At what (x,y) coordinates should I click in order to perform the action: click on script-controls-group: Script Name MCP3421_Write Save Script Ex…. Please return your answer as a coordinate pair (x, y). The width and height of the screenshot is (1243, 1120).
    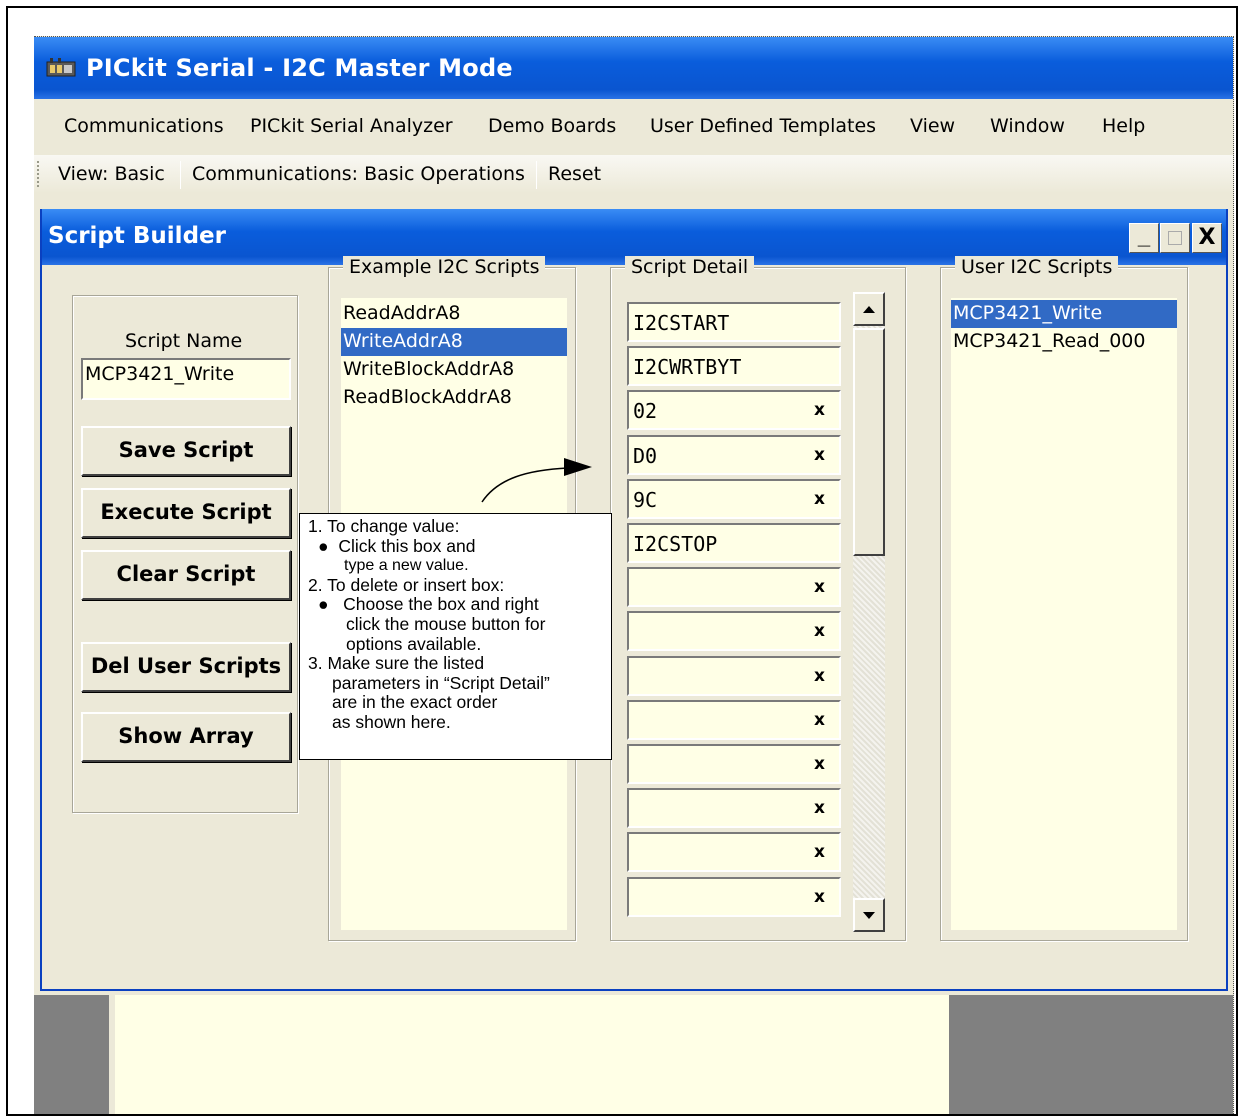
    Looking at the image, I should click on (185, 554).